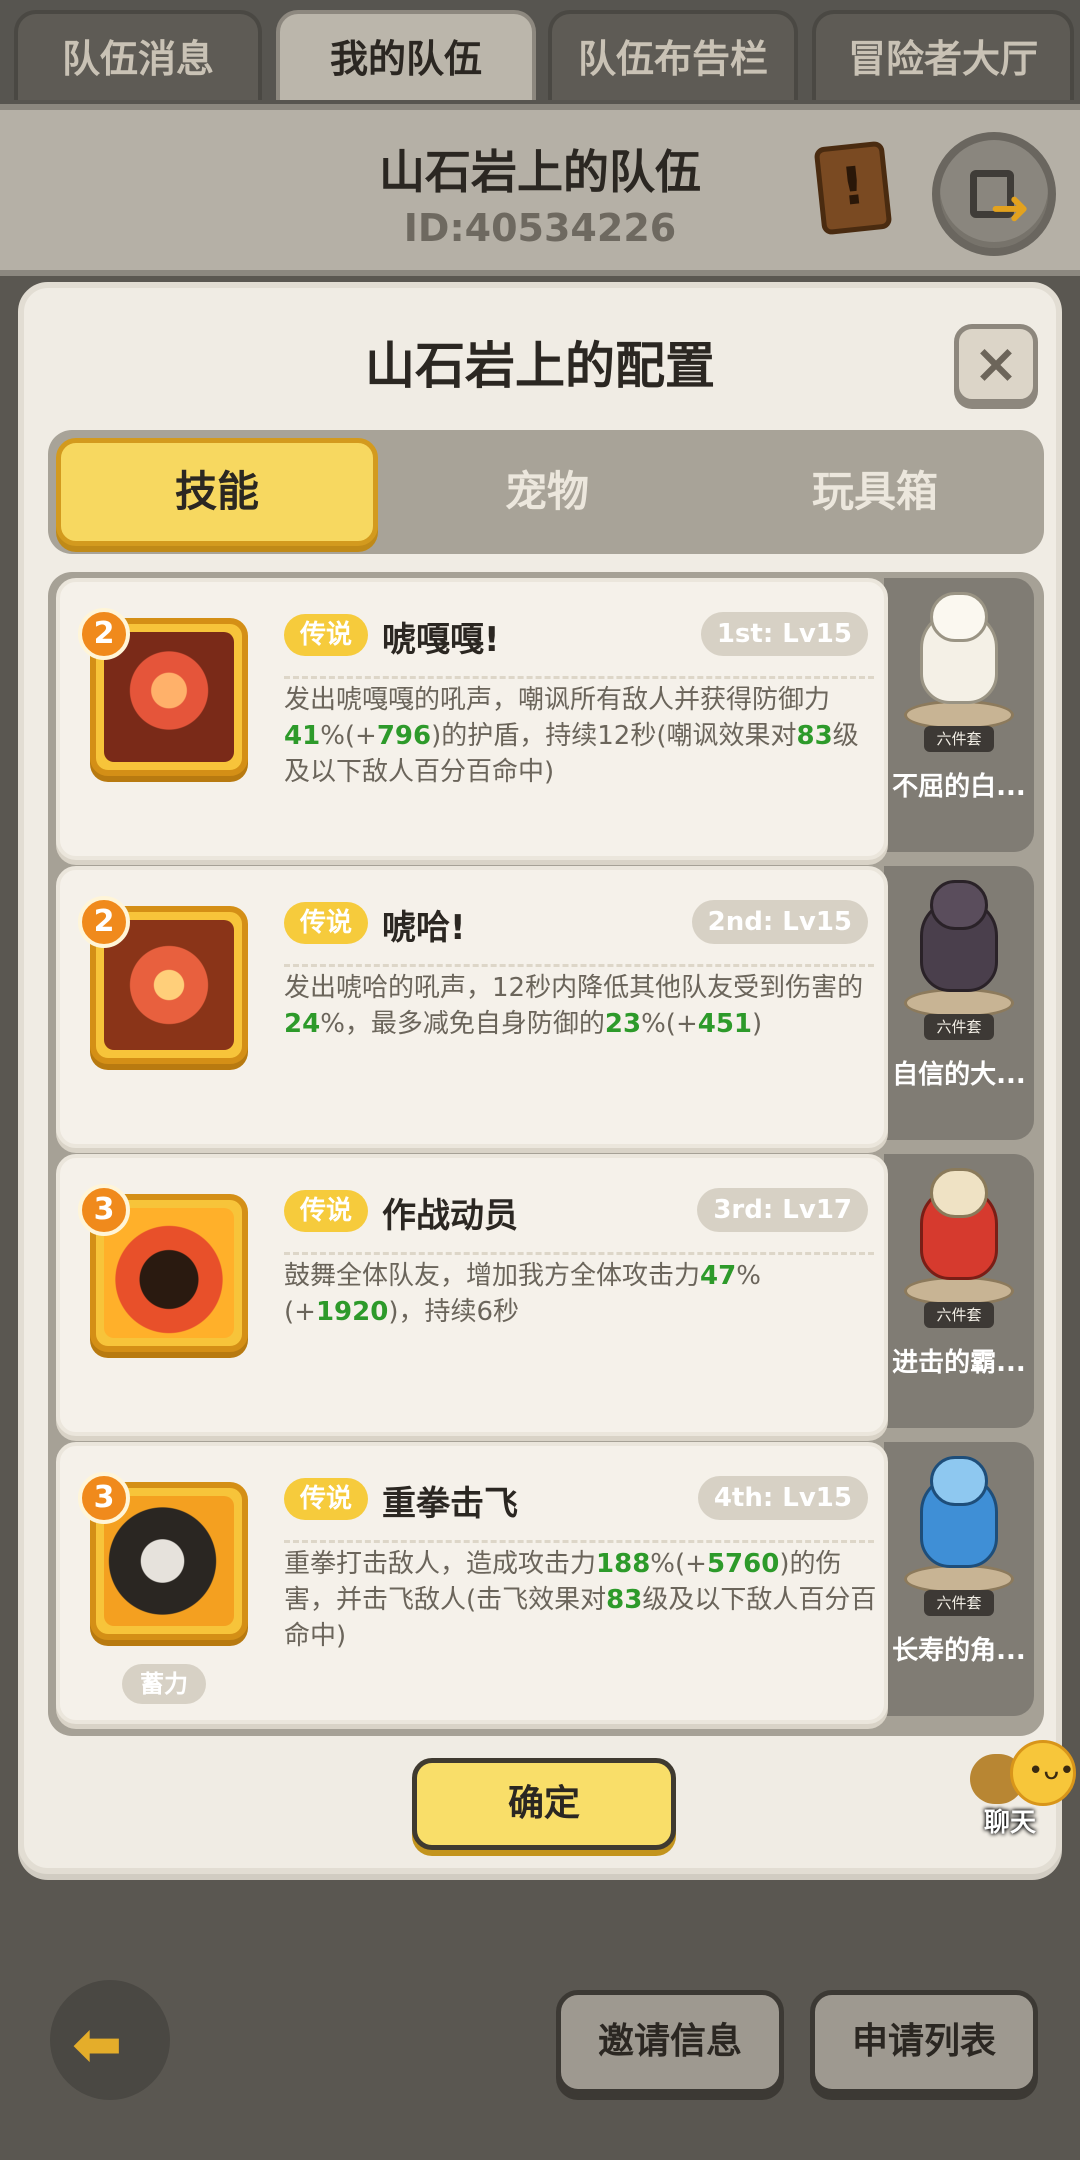 Image resolution: width=1080 pixels, height=2160 pixels. I want to click on scroll-icon: !, so click(853, 188).